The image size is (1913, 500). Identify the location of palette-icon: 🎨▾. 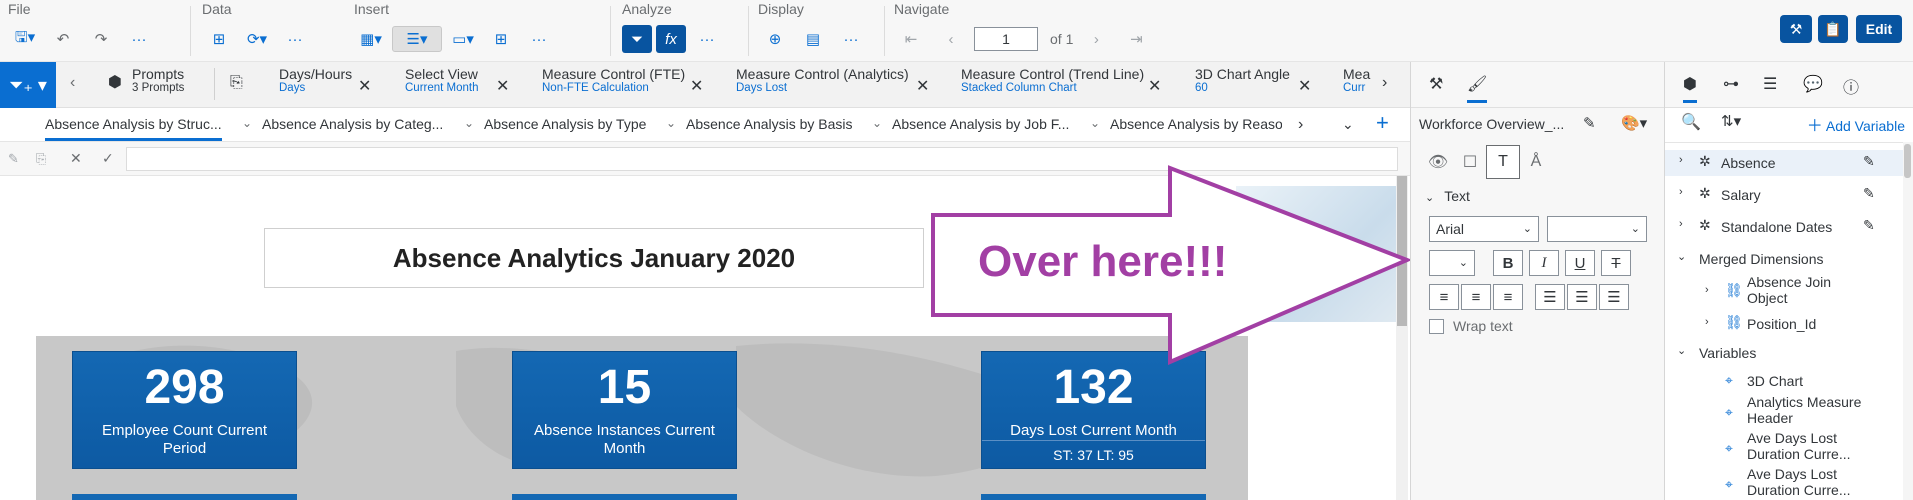
(1634, 123).